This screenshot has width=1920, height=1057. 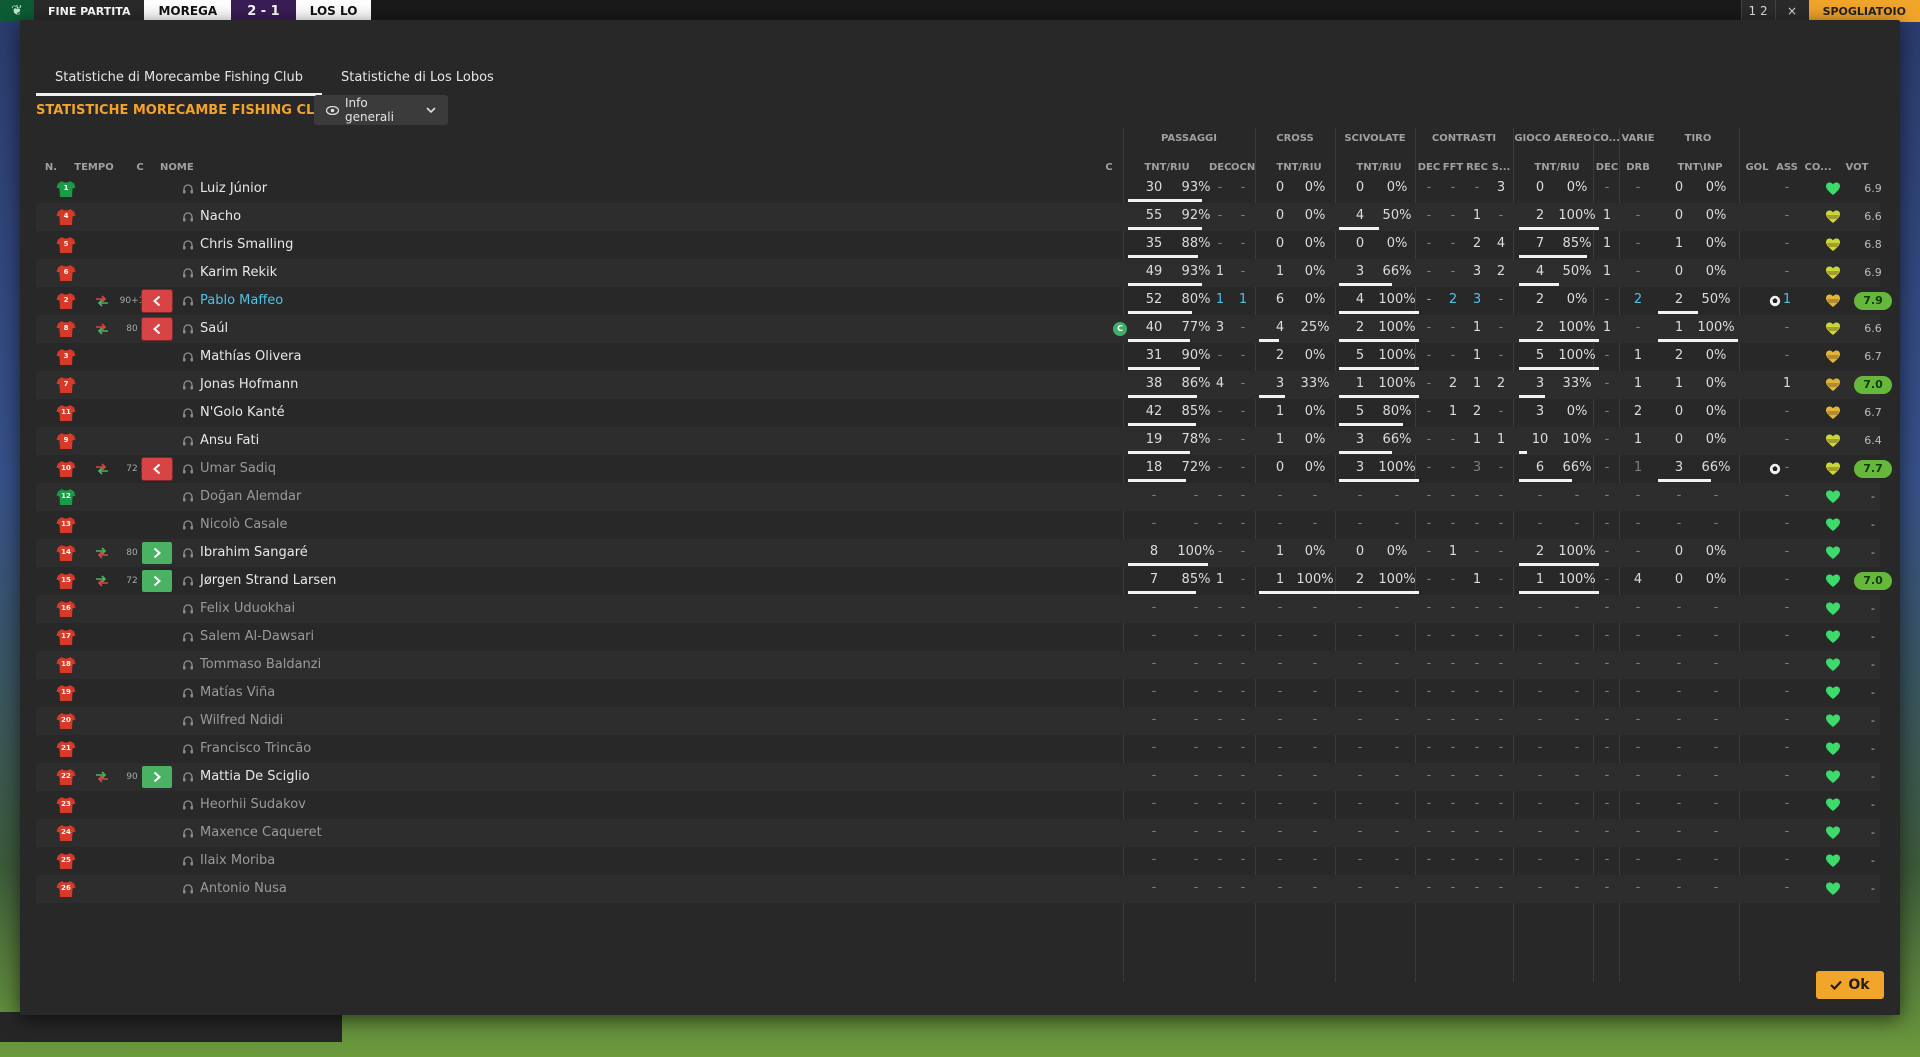 I want to click on column-header-drb: DRB, so click(x=1638, y=167).